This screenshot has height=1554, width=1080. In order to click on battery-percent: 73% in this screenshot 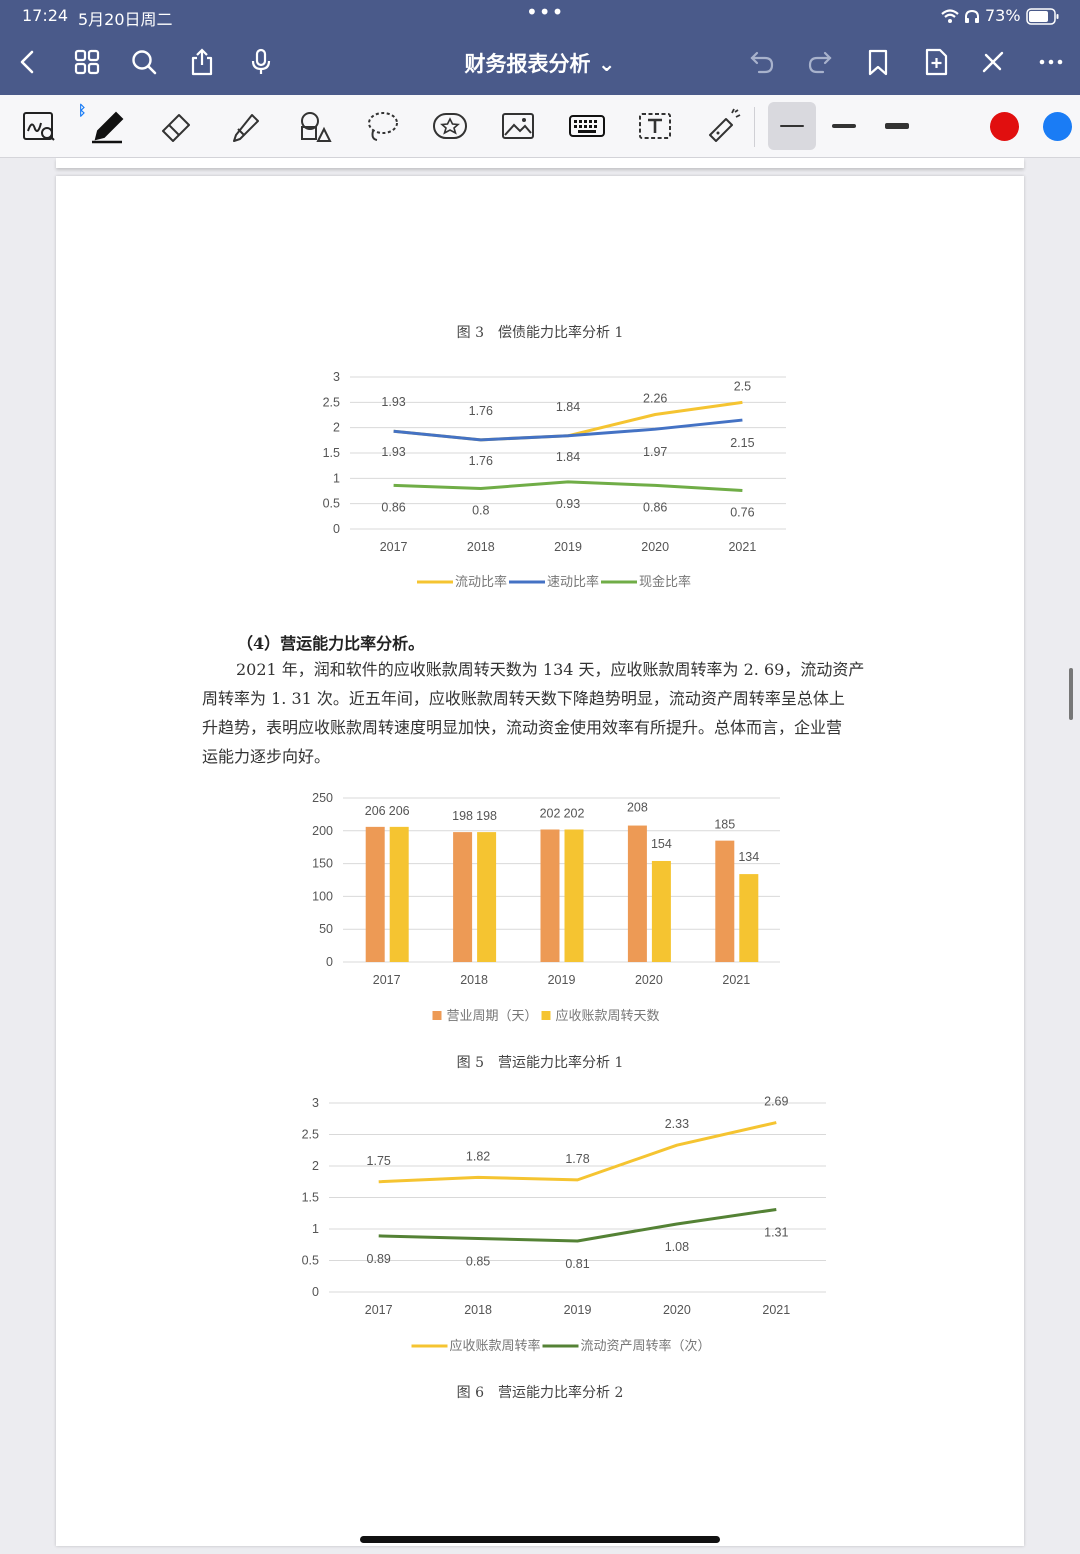, I will do `click(1003, 15)`.